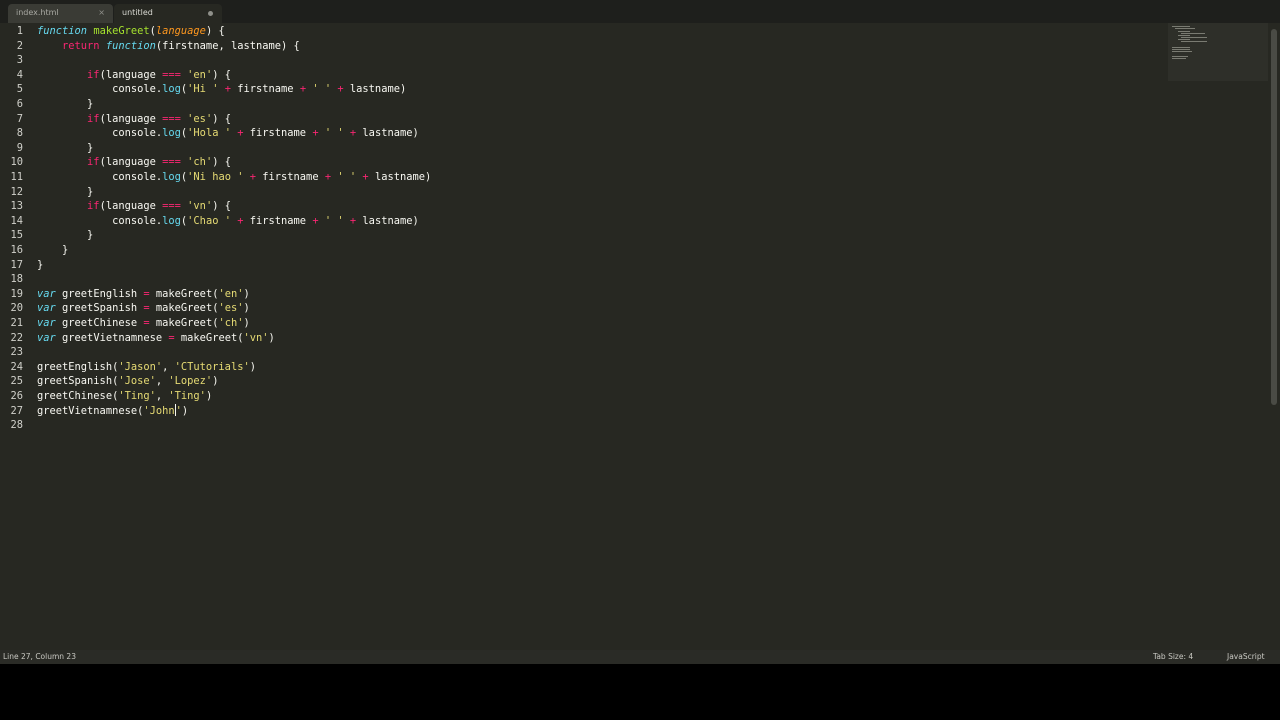  I want to click on code-line-20: var greetSpanish = makeGreet('es'), so click(143, 308).